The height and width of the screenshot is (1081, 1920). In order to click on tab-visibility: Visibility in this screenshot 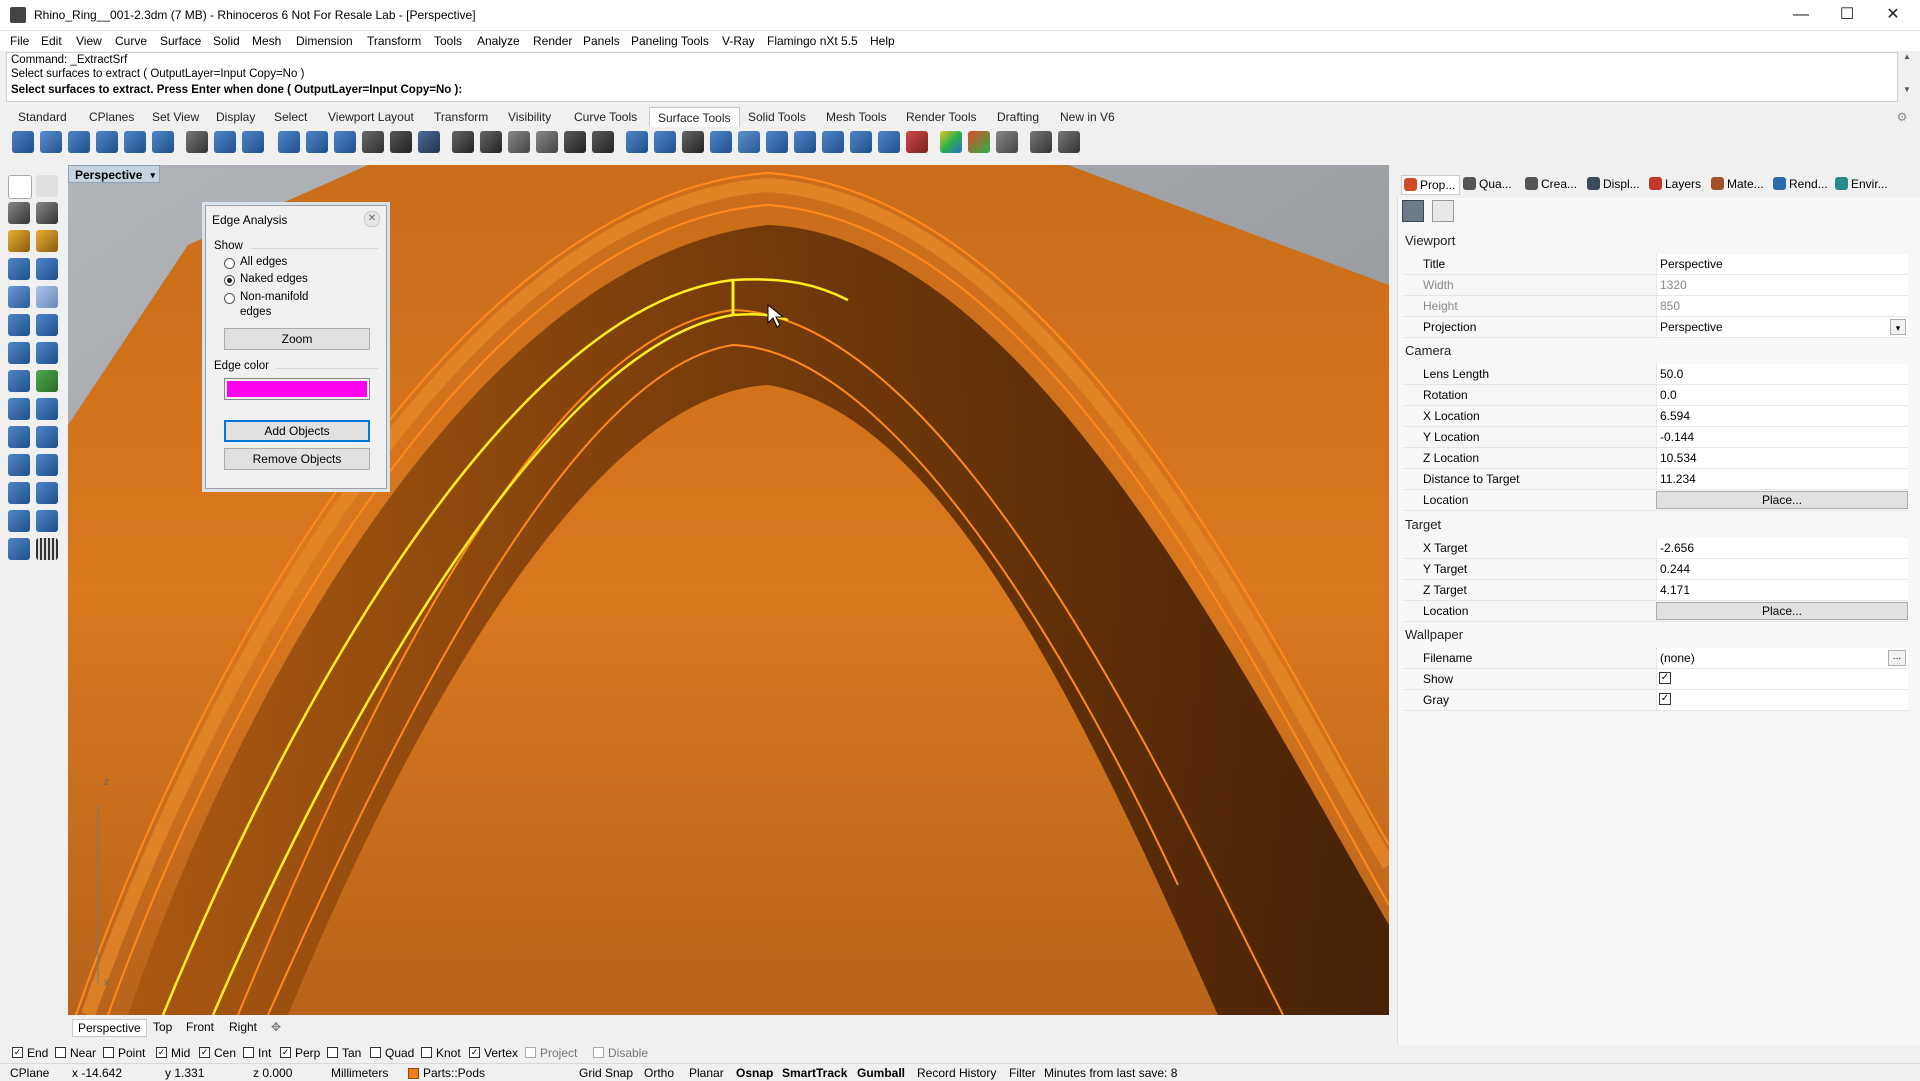, I will do `click(529, 117)`.